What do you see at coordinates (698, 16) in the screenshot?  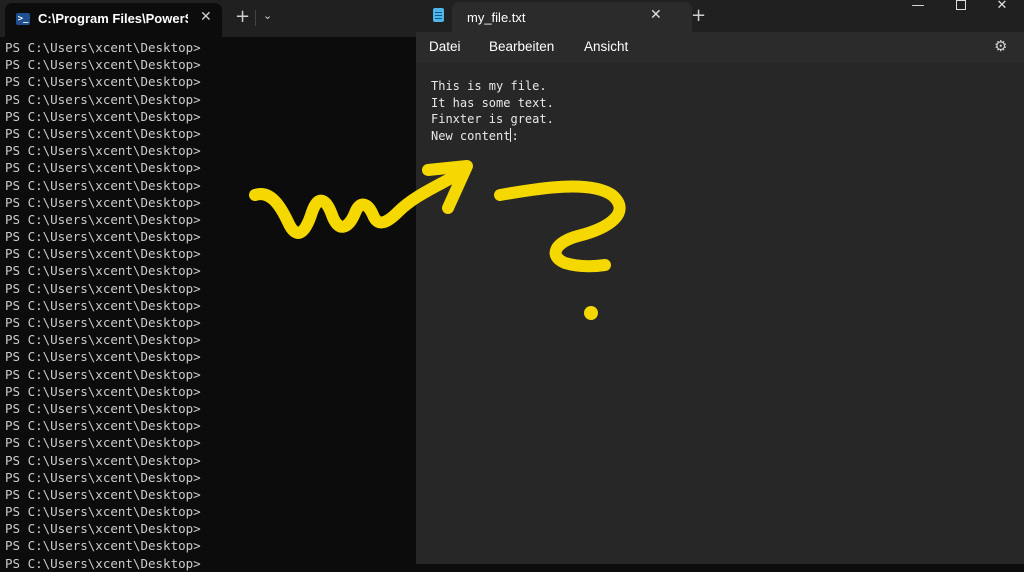 I see `notepad-new-tab-button: +` at bounding box center [698, 16].